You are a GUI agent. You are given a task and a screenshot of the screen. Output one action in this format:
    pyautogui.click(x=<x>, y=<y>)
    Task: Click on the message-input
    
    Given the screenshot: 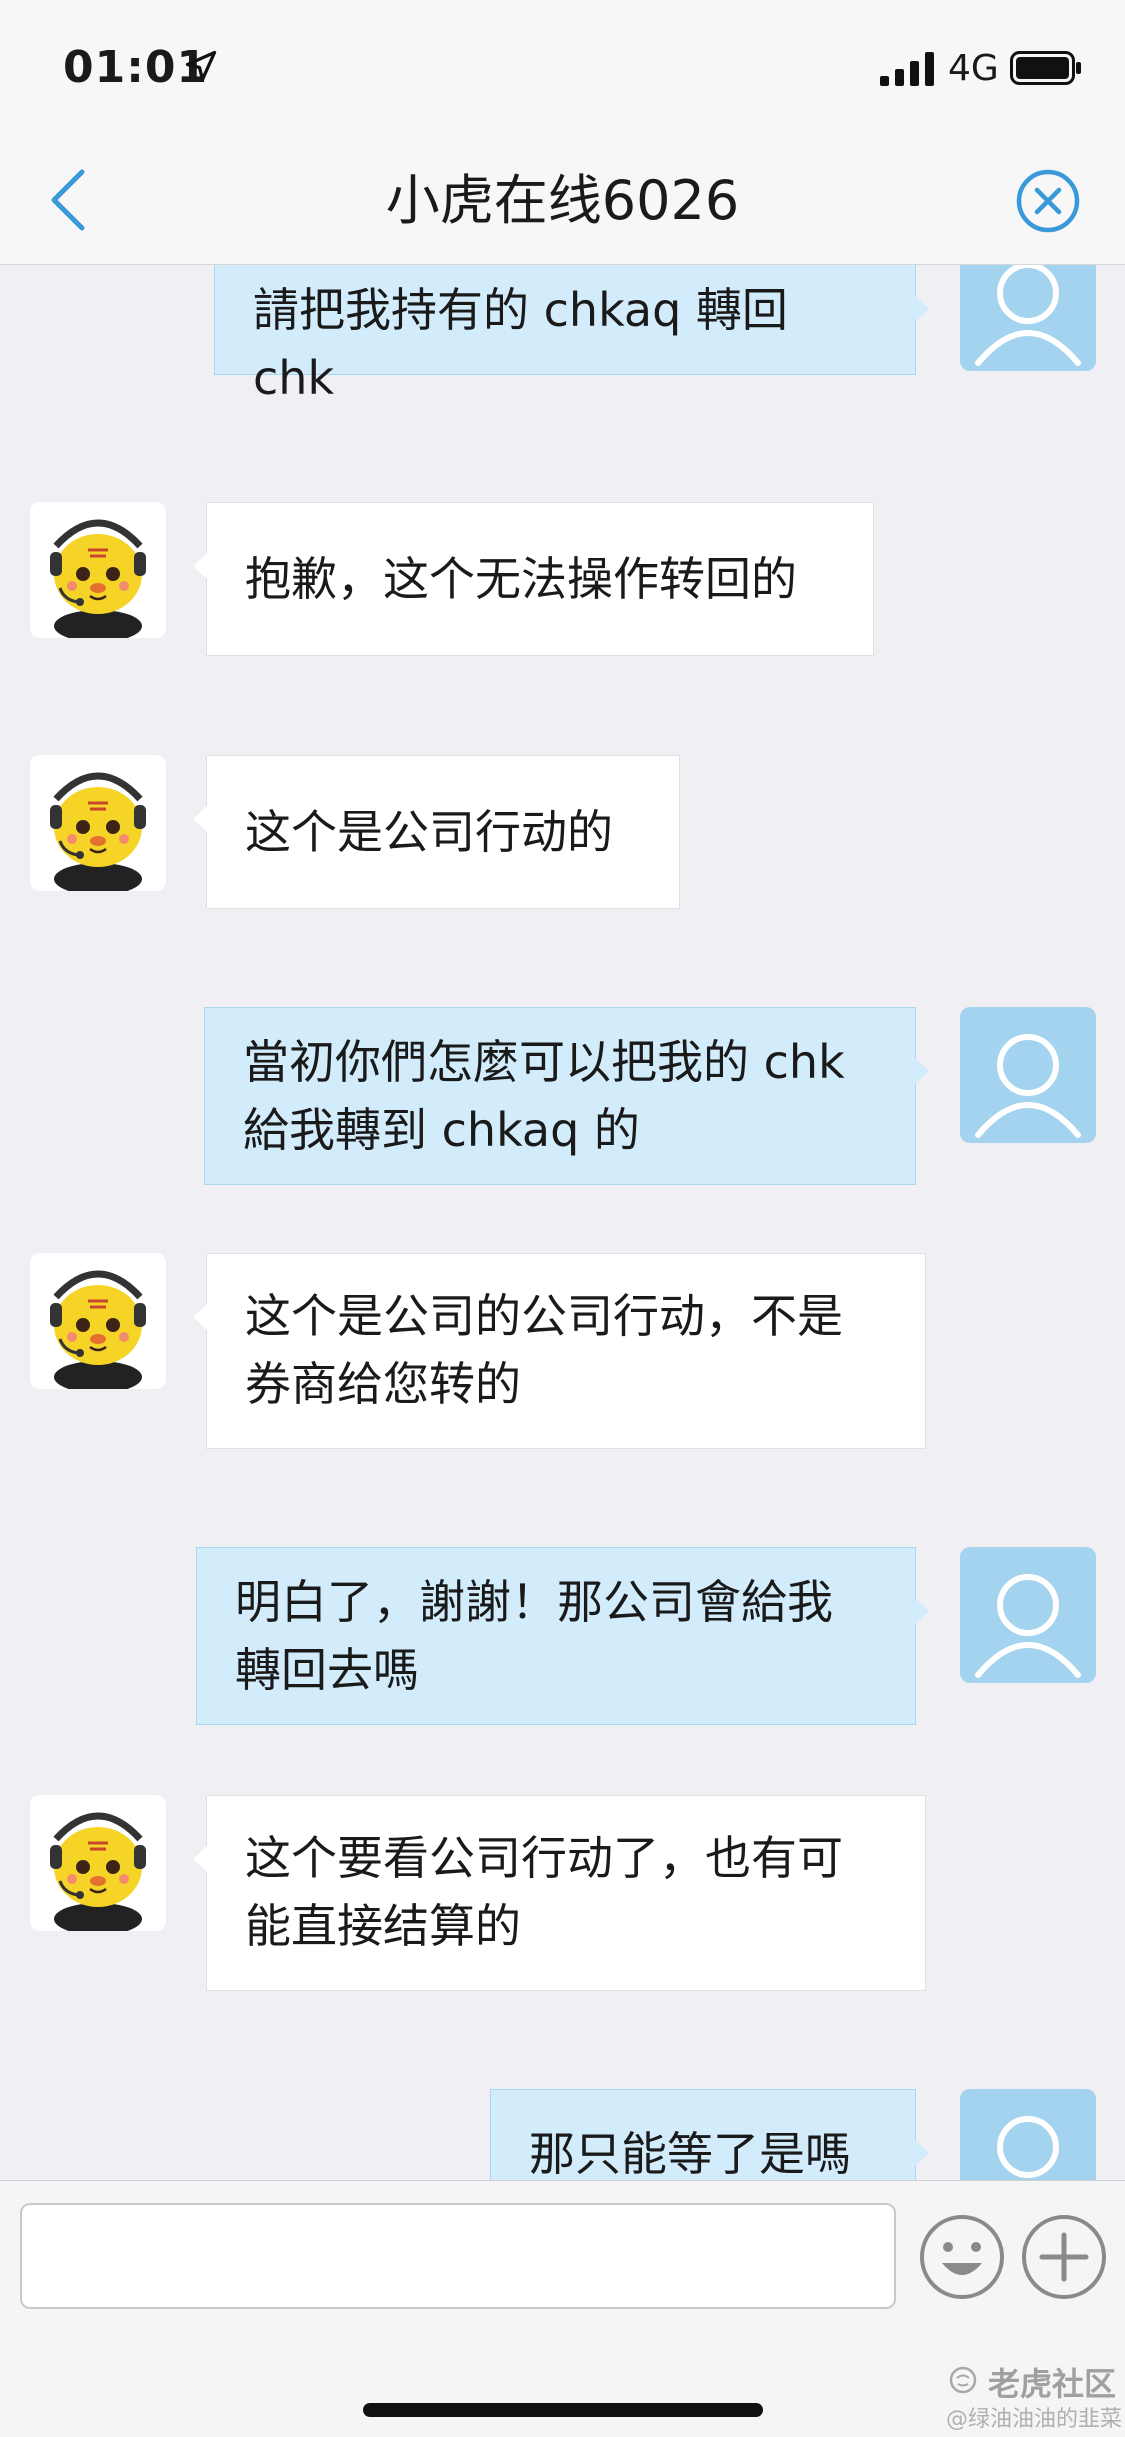 What is the action you would take?
    pyautogui.click(x=458, y=2256)
    